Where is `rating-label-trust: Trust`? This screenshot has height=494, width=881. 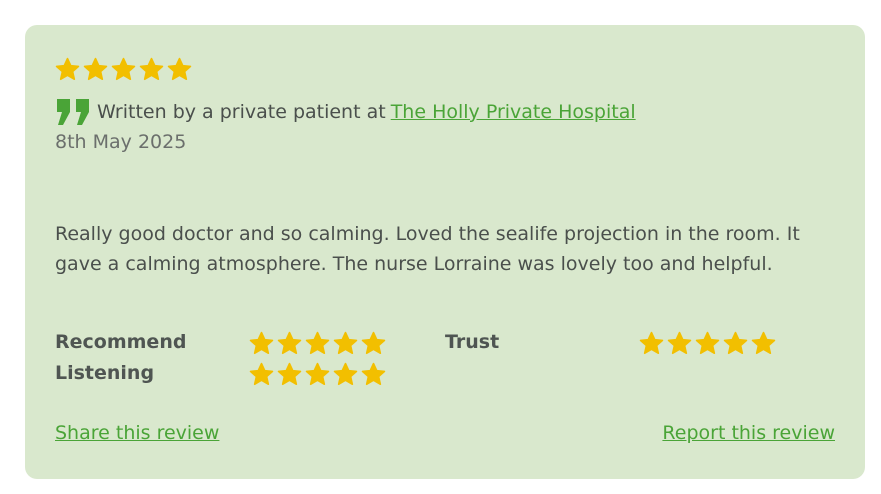 rating-label-trust: Trust is located at coordinates (472, 342).